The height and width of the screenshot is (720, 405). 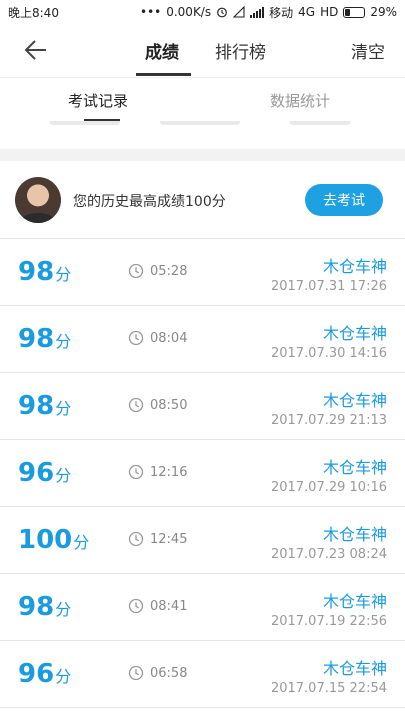 I want to click on record-datetime: 2017.07.31 17:26, so click(x=328, y=286).